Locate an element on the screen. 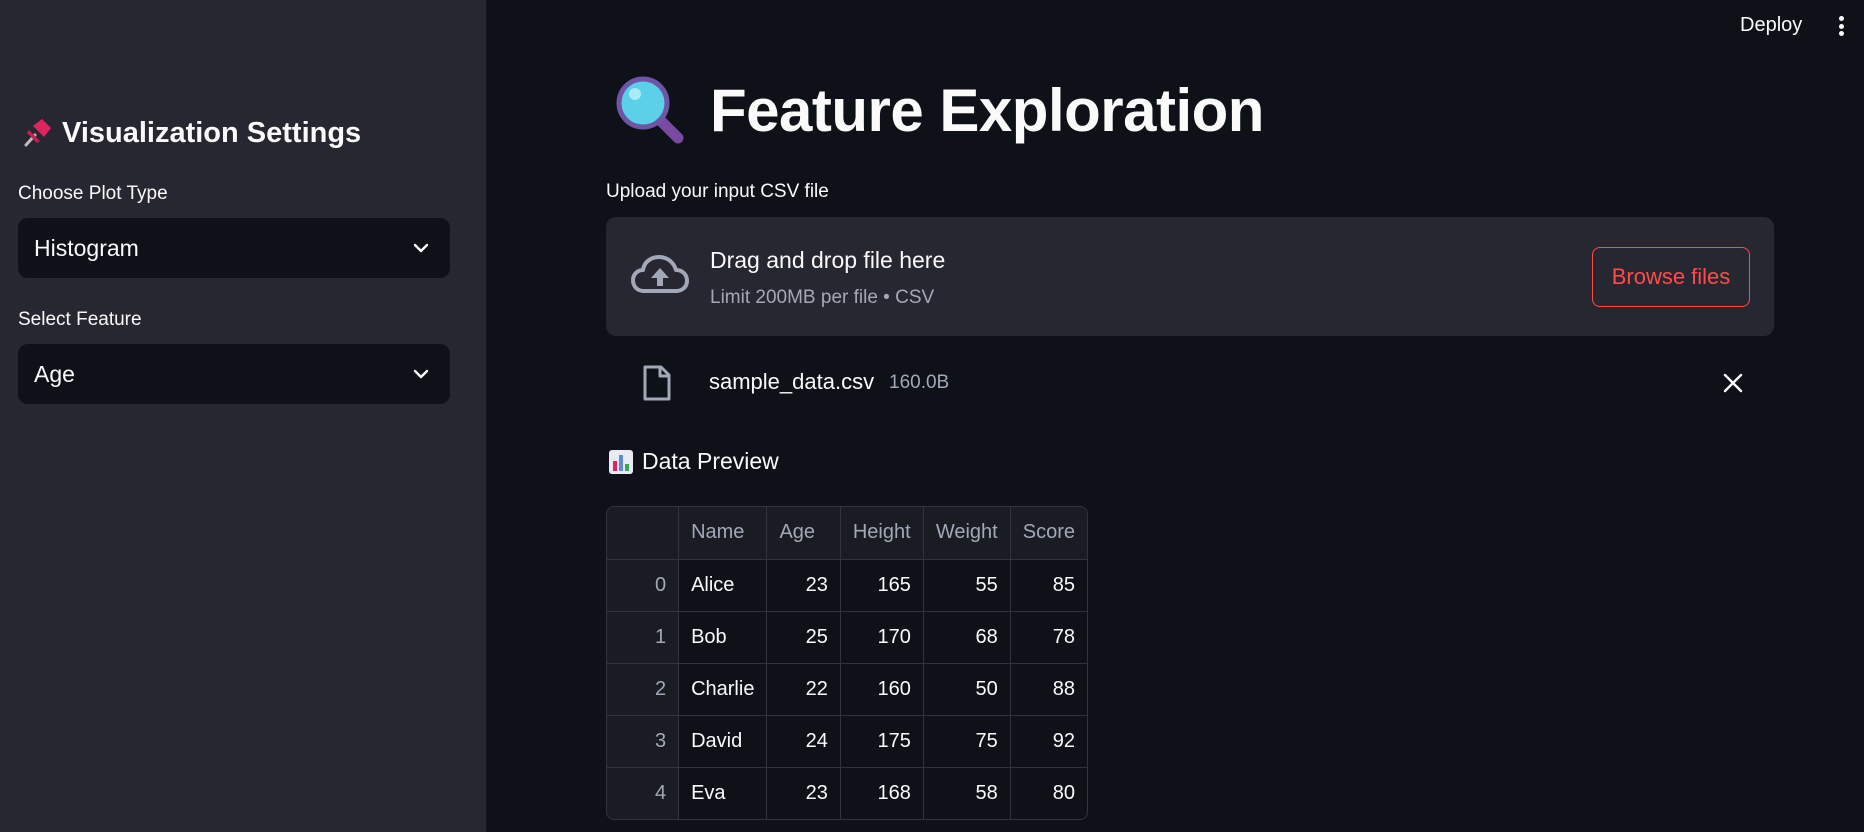 The image size is (1864, 832). table-row: 3 David 24 175 75 92 is located at coordinates (847, 741).